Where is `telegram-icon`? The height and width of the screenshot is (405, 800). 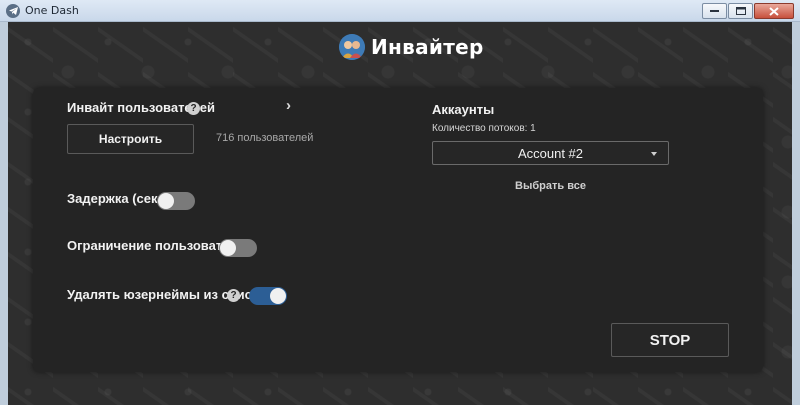 telegram-icon is located at coordinates (13, 11).